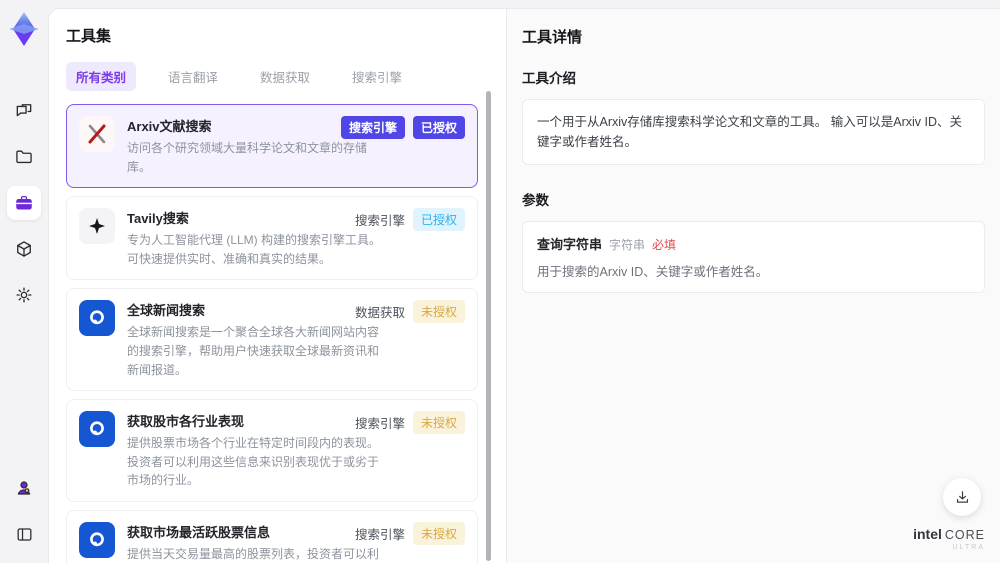 Image resolution: width=1000 pixels, height=563 pixels. Describe the element at coordinates (89, 36) in the screenshot. I see `page-title: 工具集` at that location.